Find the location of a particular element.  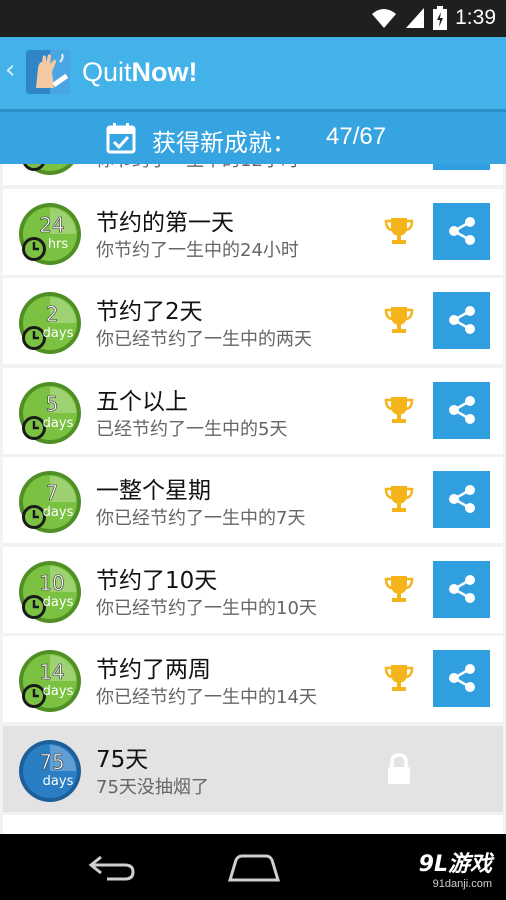

achievement-subtitle: 你已经节约了一生中的7天 is located at coordinates (201, 518).